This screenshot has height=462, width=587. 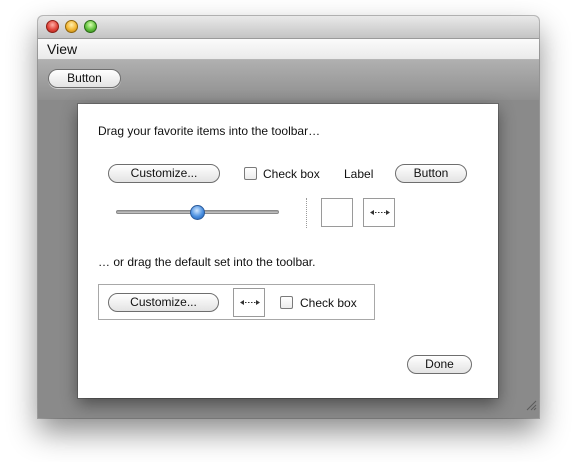 What do you see at coordinates (306, 213) in the screenshot?
I see `separator-item` at bounding box center [306, 213].